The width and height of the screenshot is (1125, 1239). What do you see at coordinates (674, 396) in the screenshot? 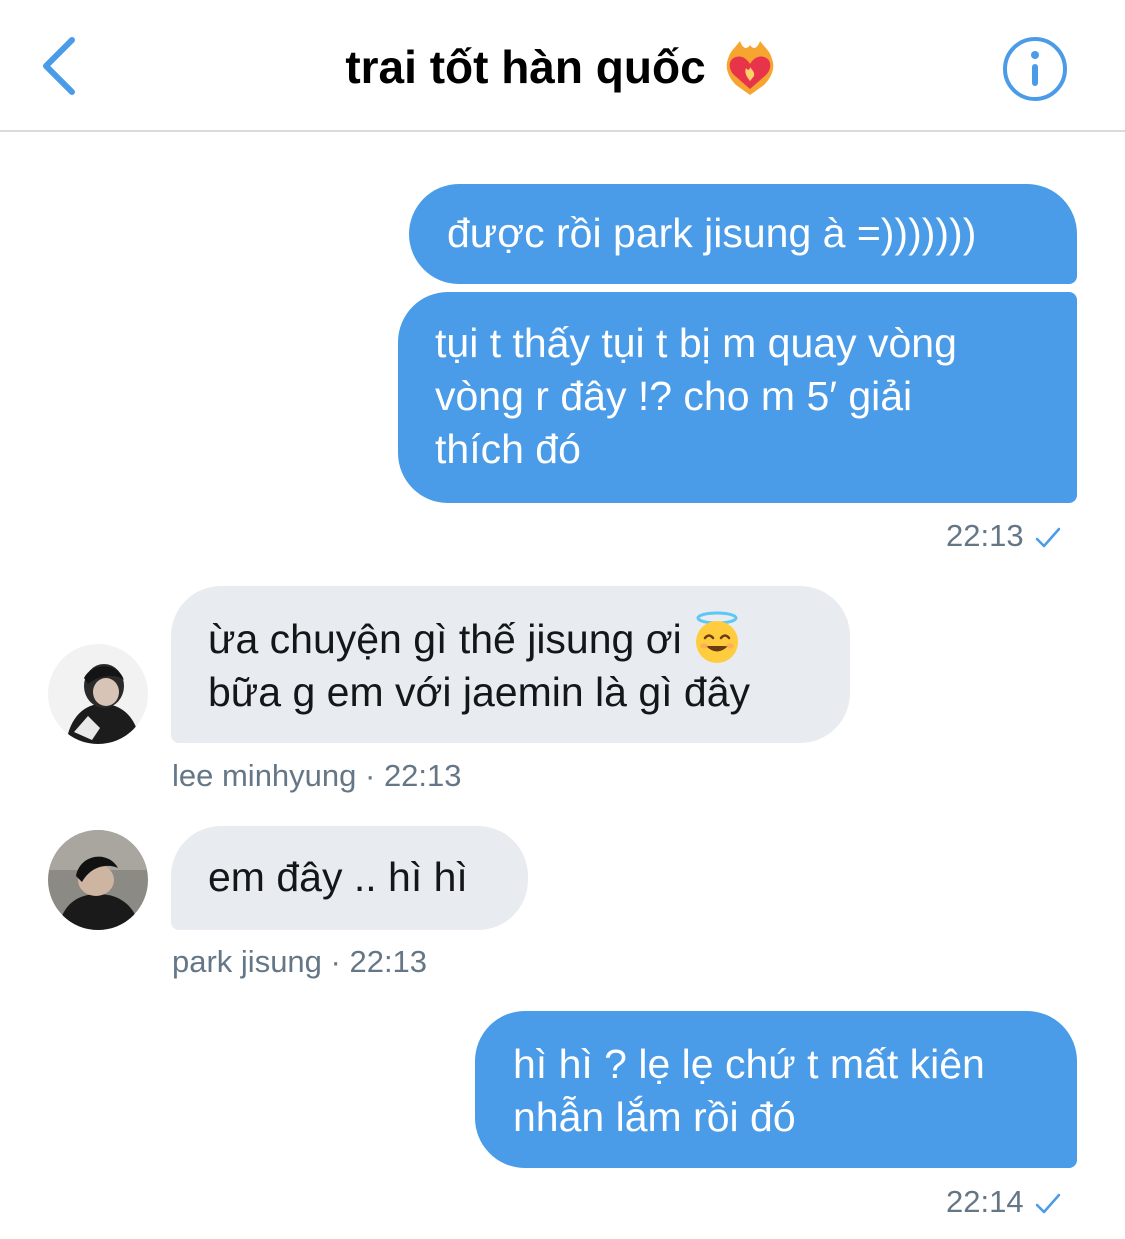
I see `message-text-line: vòng r đây !? cho m 5′ giải` at bounding box center [674, 396].